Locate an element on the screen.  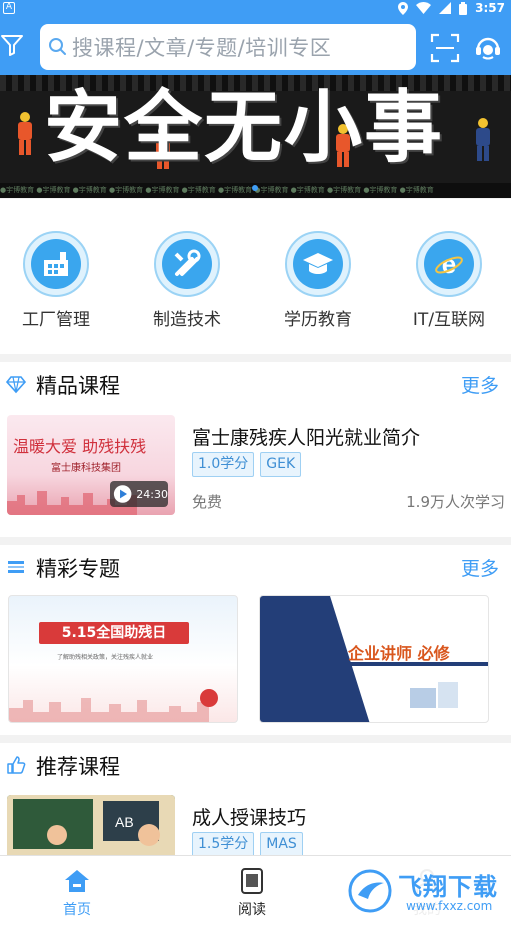
category-code-tag: MAS is located at coordinates (281, 843).